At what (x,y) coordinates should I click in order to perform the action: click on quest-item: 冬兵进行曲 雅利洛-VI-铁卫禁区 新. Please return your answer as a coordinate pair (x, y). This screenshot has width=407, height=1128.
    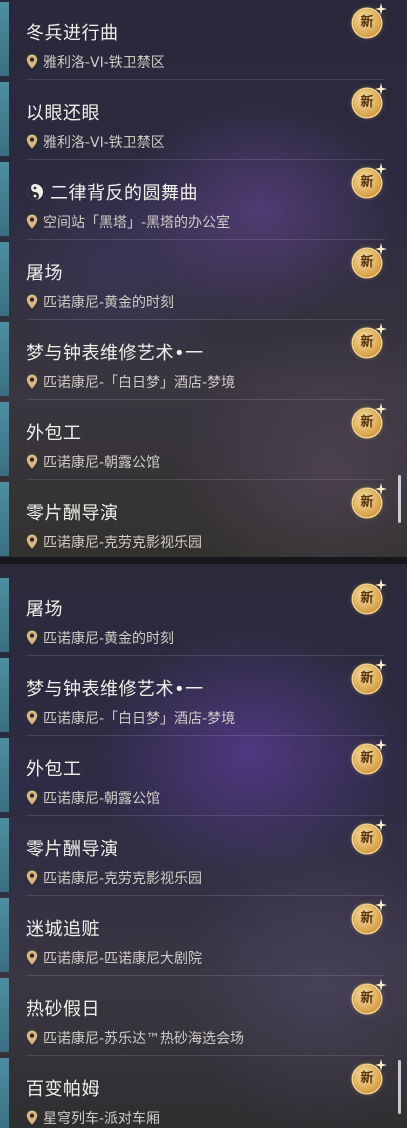
    Looking at the image, I should click on (203, 40).